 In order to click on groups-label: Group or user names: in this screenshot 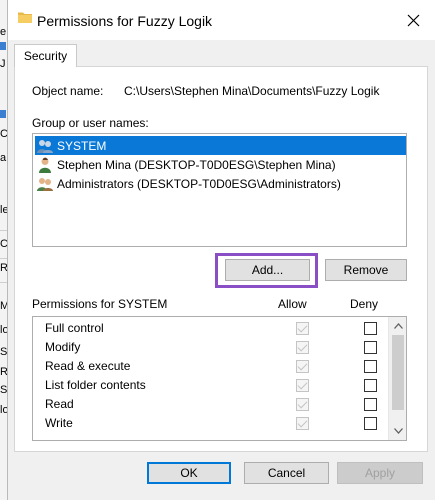, I will do `click(90, 123)`.